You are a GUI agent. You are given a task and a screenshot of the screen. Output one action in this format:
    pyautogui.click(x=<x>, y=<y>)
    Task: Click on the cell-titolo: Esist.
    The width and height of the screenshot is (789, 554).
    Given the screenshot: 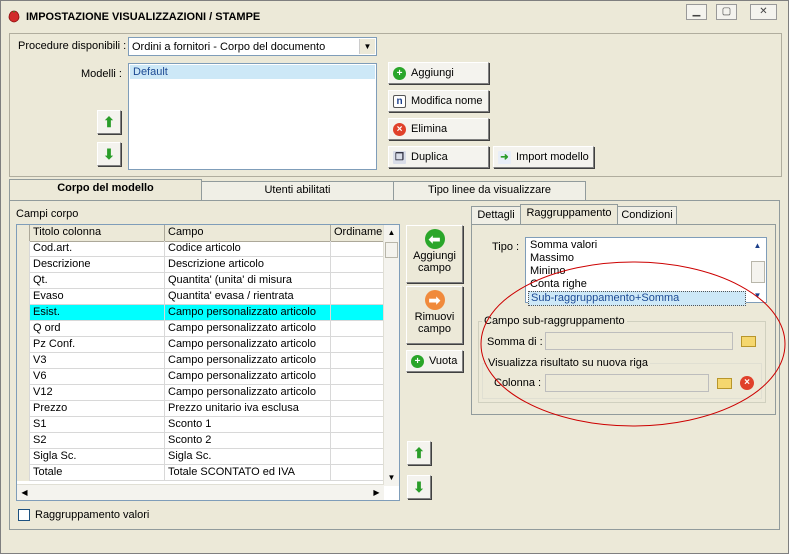 What is the action you would take?
    pyautogui.click(x=97, y=313)
    